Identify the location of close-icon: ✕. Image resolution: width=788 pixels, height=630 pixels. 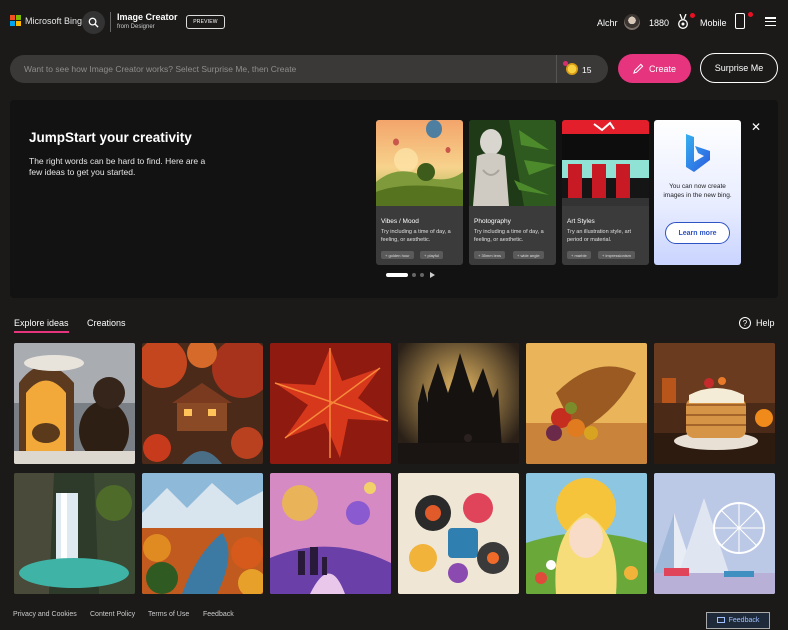
(756, 127).